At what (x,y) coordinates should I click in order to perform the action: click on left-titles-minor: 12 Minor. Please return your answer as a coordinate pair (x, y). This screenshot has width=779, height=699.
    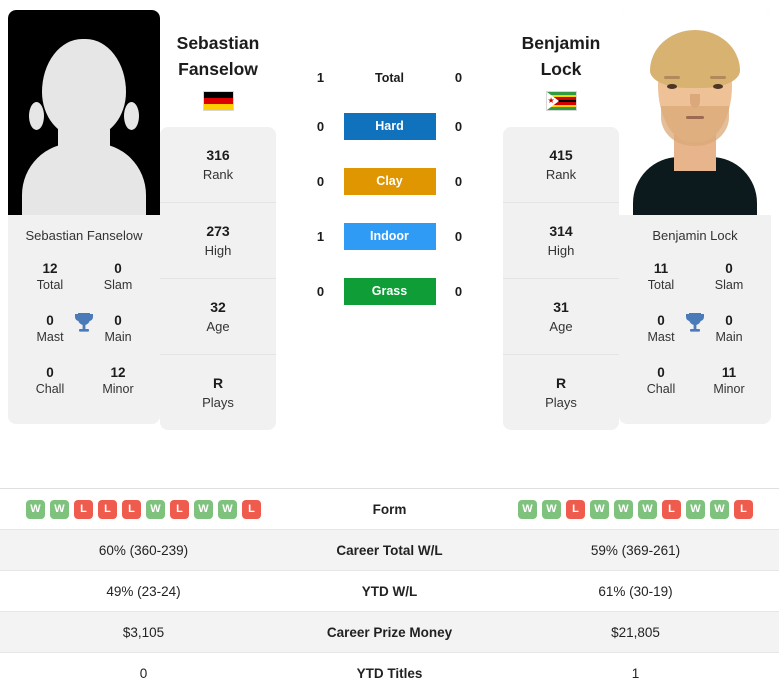
    Looking at the image, I should click on (118, 384).